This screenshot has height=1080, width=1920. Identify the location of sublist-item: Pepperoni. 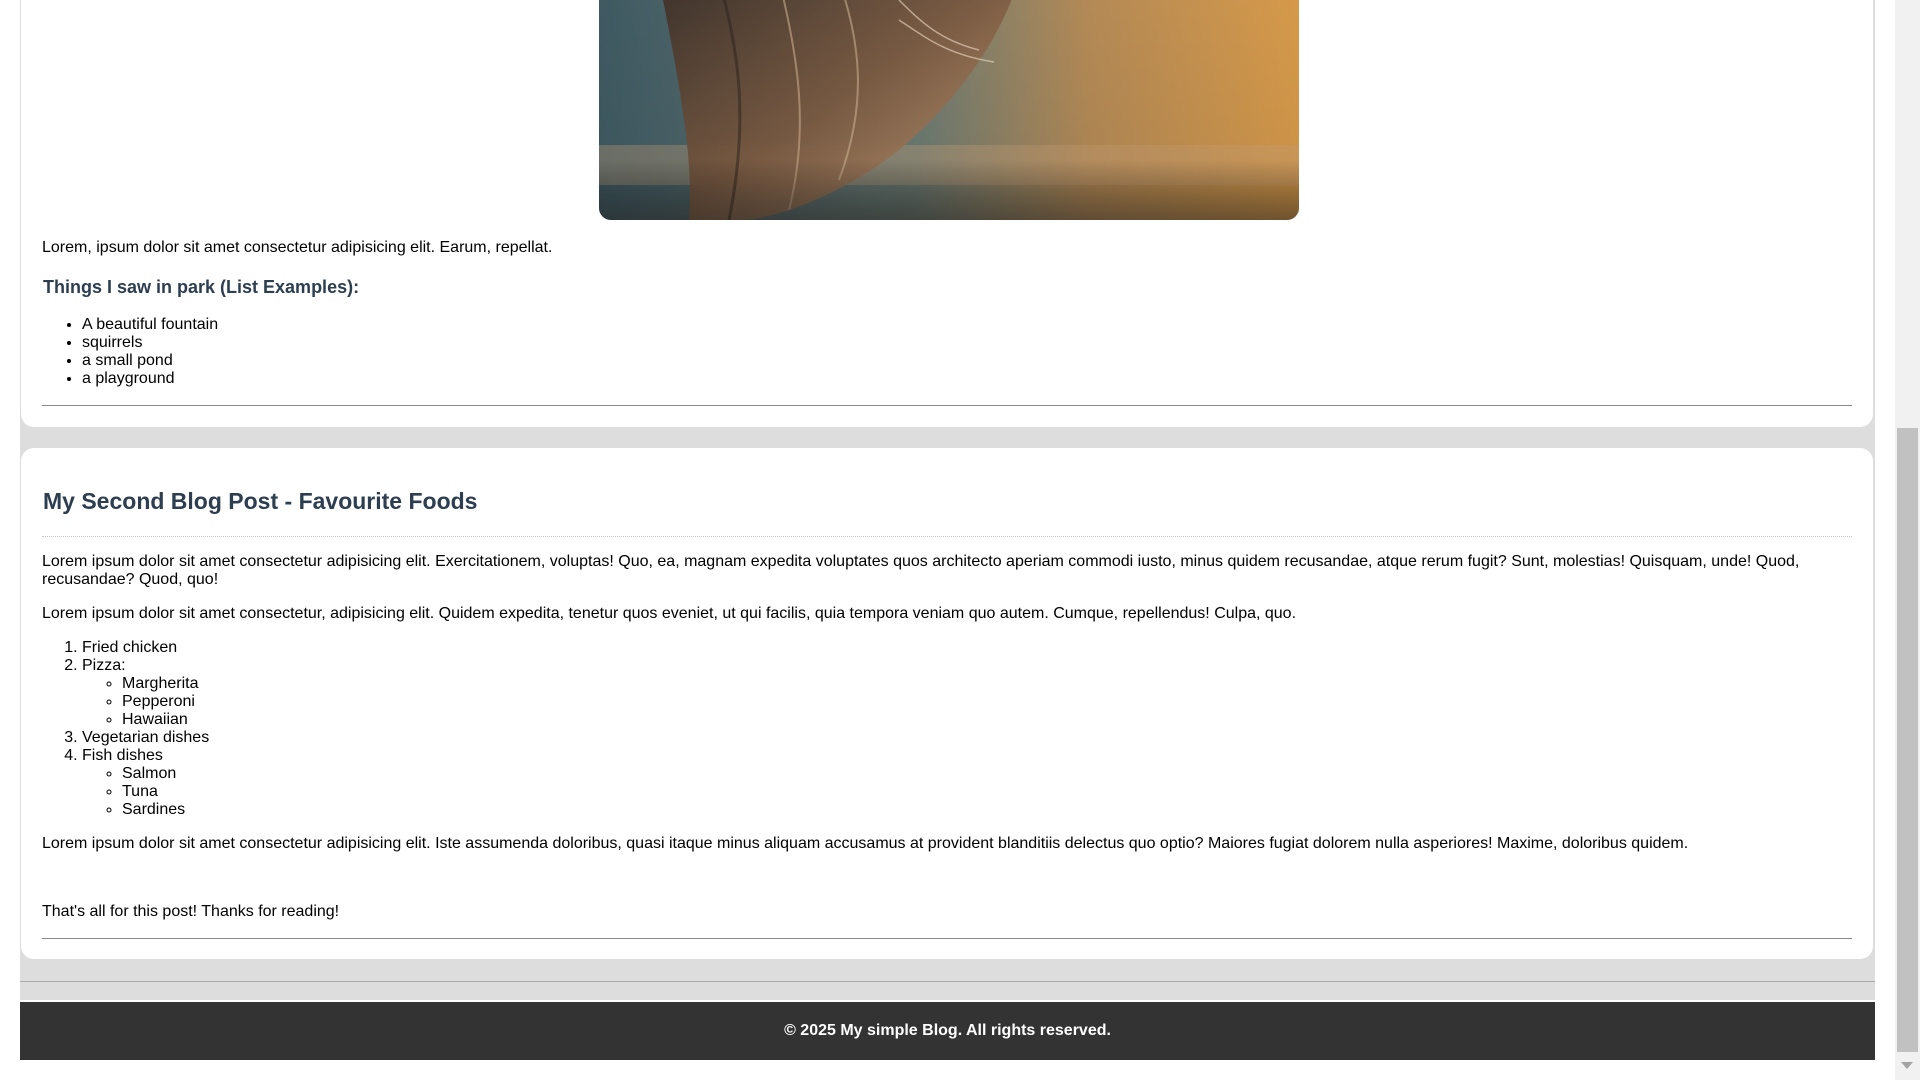
(165, 702).